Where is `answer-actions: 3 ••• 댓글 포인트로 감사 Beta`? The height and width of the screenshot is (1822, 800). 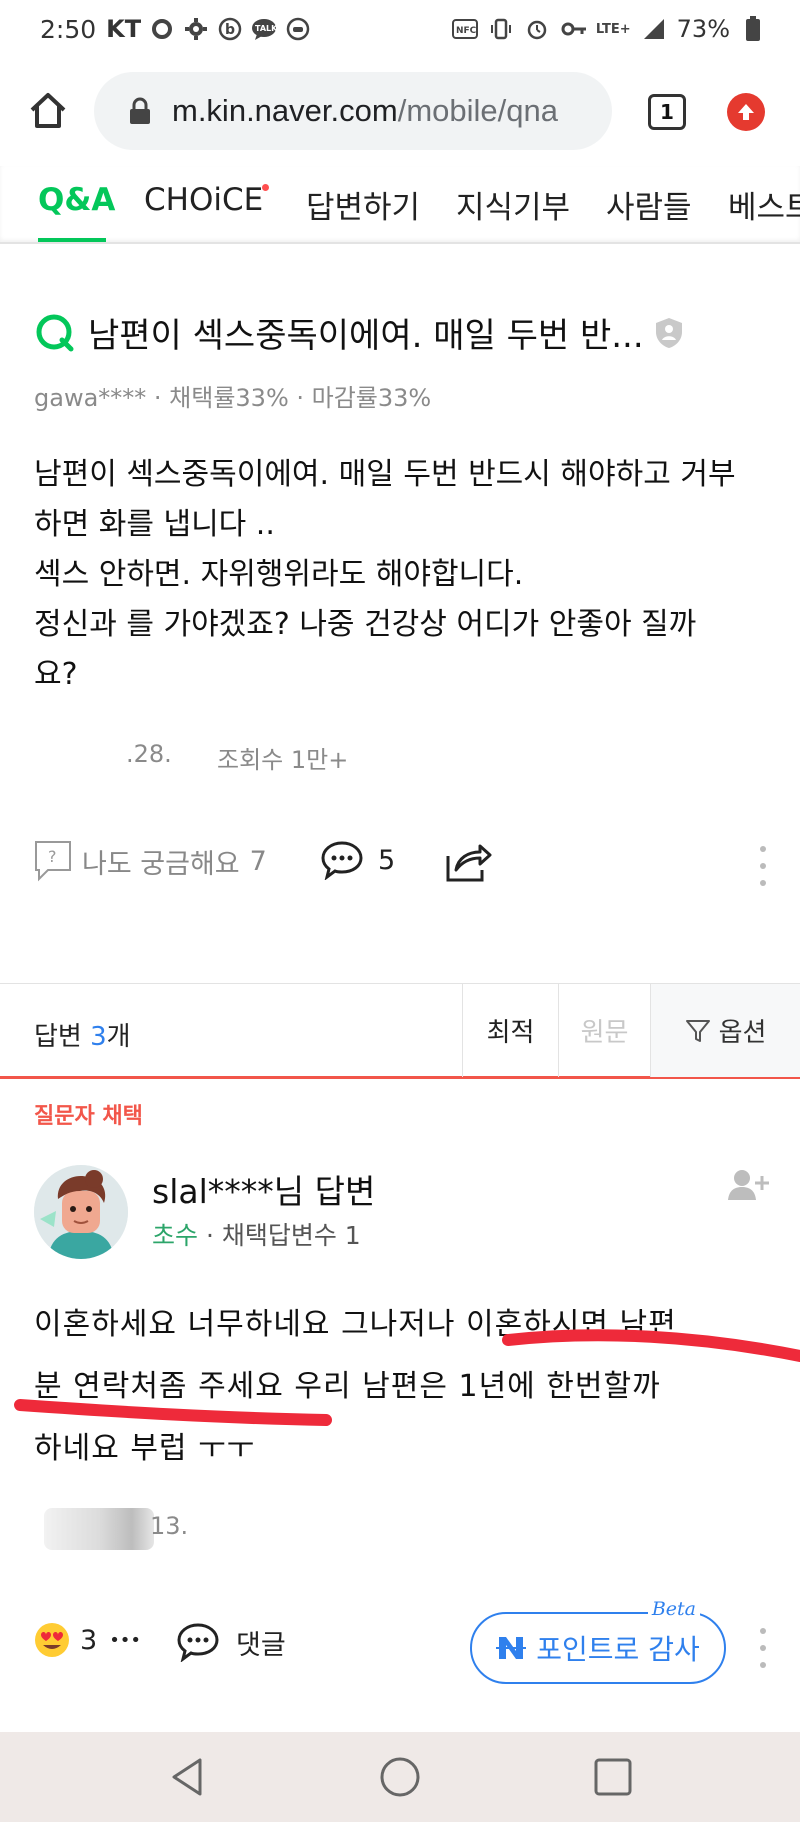 answer-actions: 3 ••• 댓글 포인트로 감사 Beta is located at coordinates (404, 1643).